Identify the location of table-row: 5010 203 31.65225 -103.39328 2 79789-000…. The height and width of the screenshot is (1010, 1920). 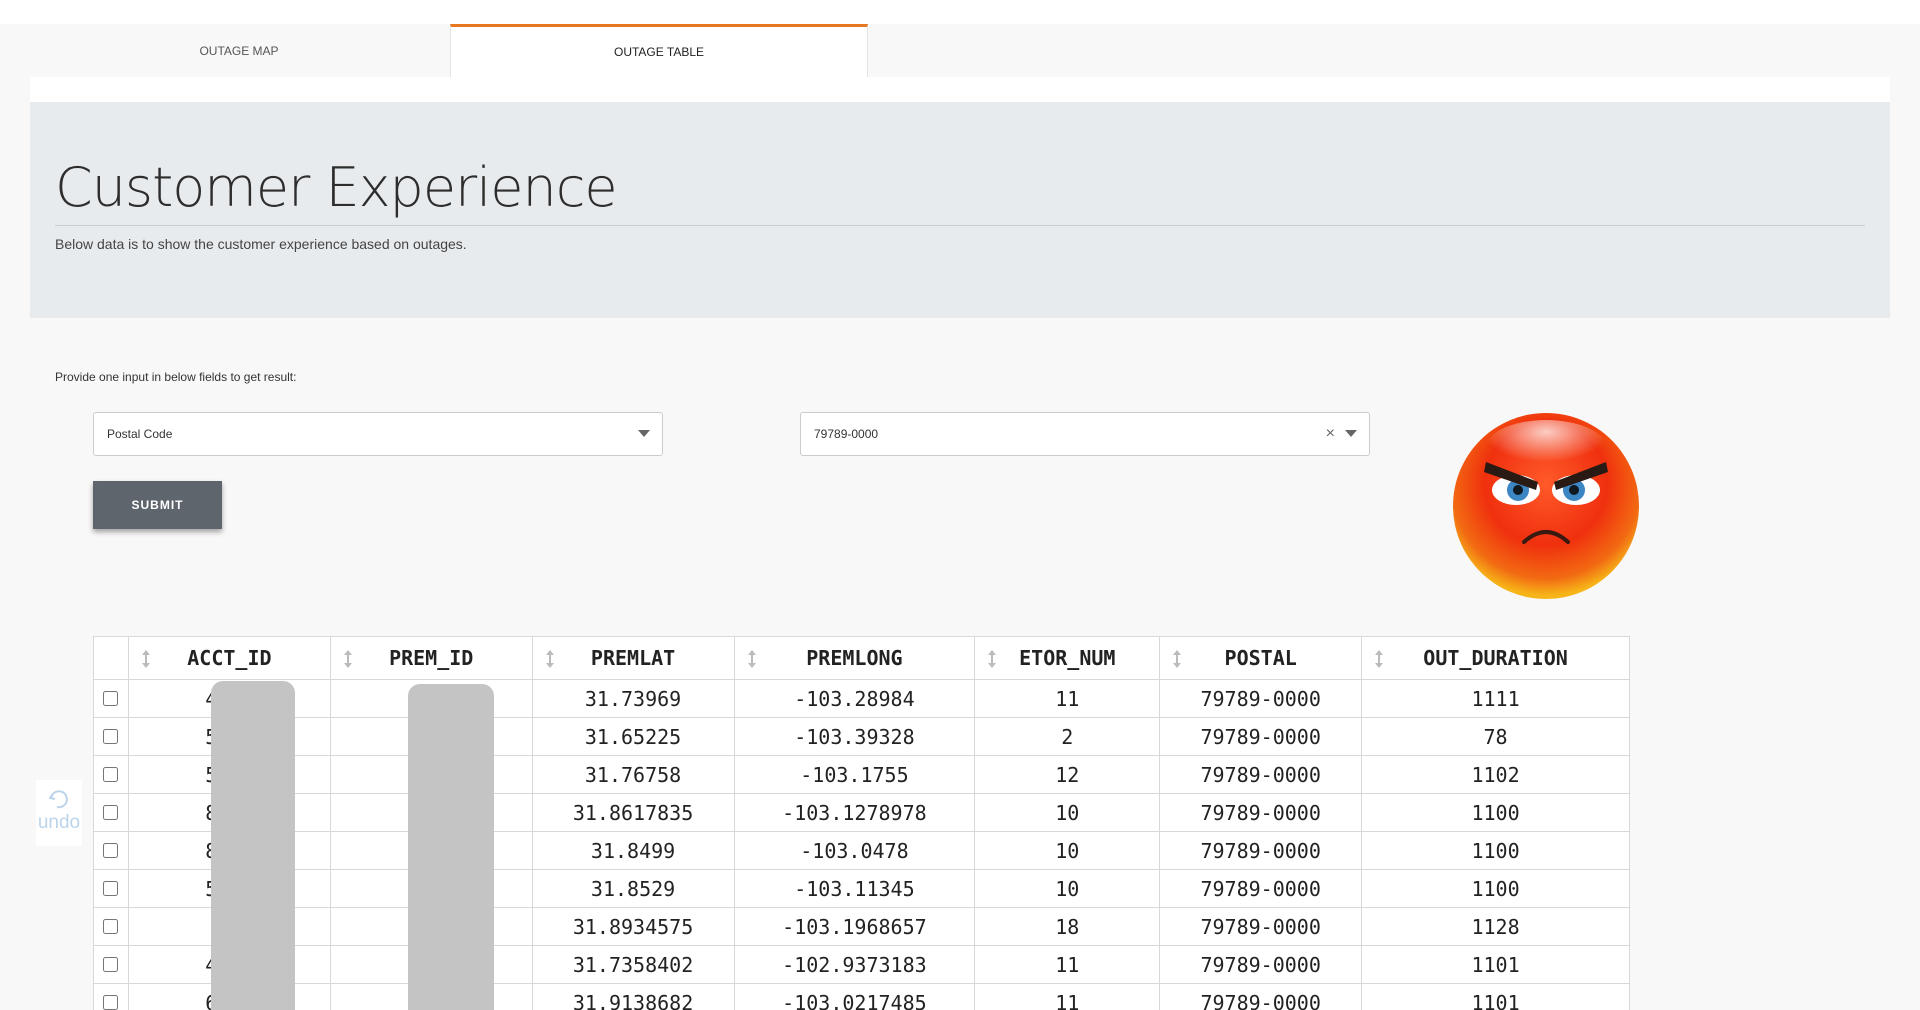
(861, 736).